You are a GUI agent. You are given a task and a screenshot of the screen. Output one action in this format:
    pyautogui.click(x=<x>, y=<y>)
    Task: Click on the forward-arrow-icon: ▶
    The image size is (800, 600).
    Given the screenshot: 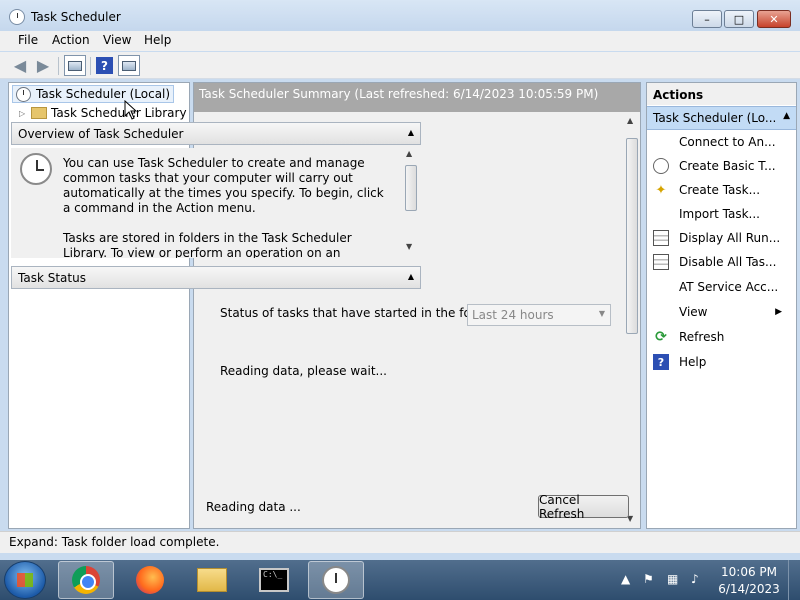 What is the action you would take?
    pyautogui.click(x=43, y=65)
    